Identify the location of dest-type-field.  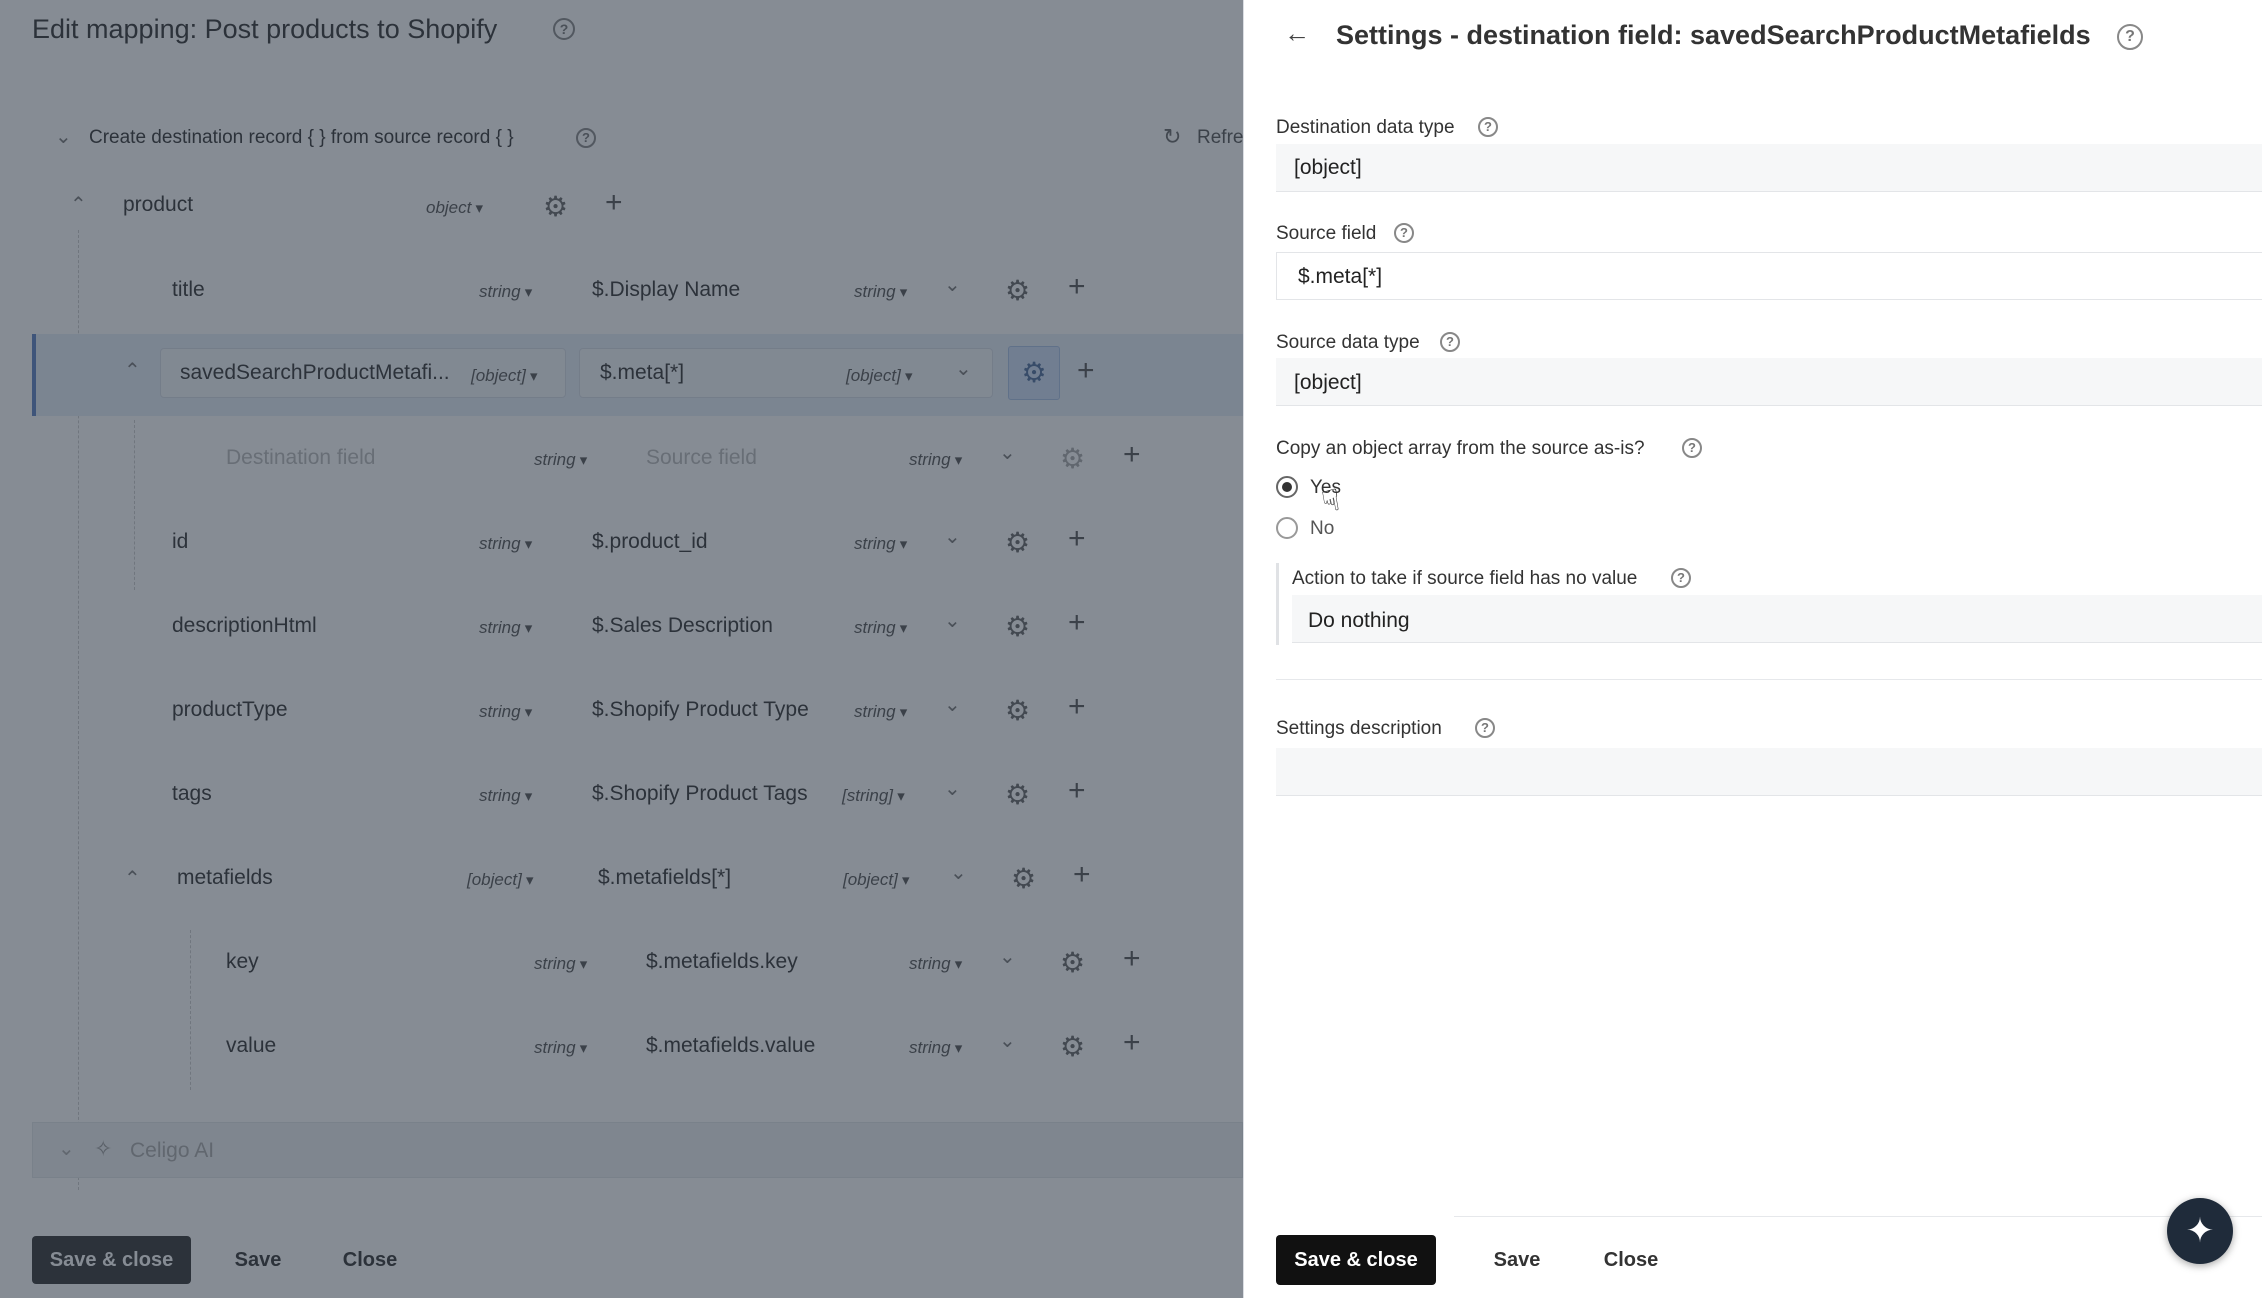
(1769, 168).